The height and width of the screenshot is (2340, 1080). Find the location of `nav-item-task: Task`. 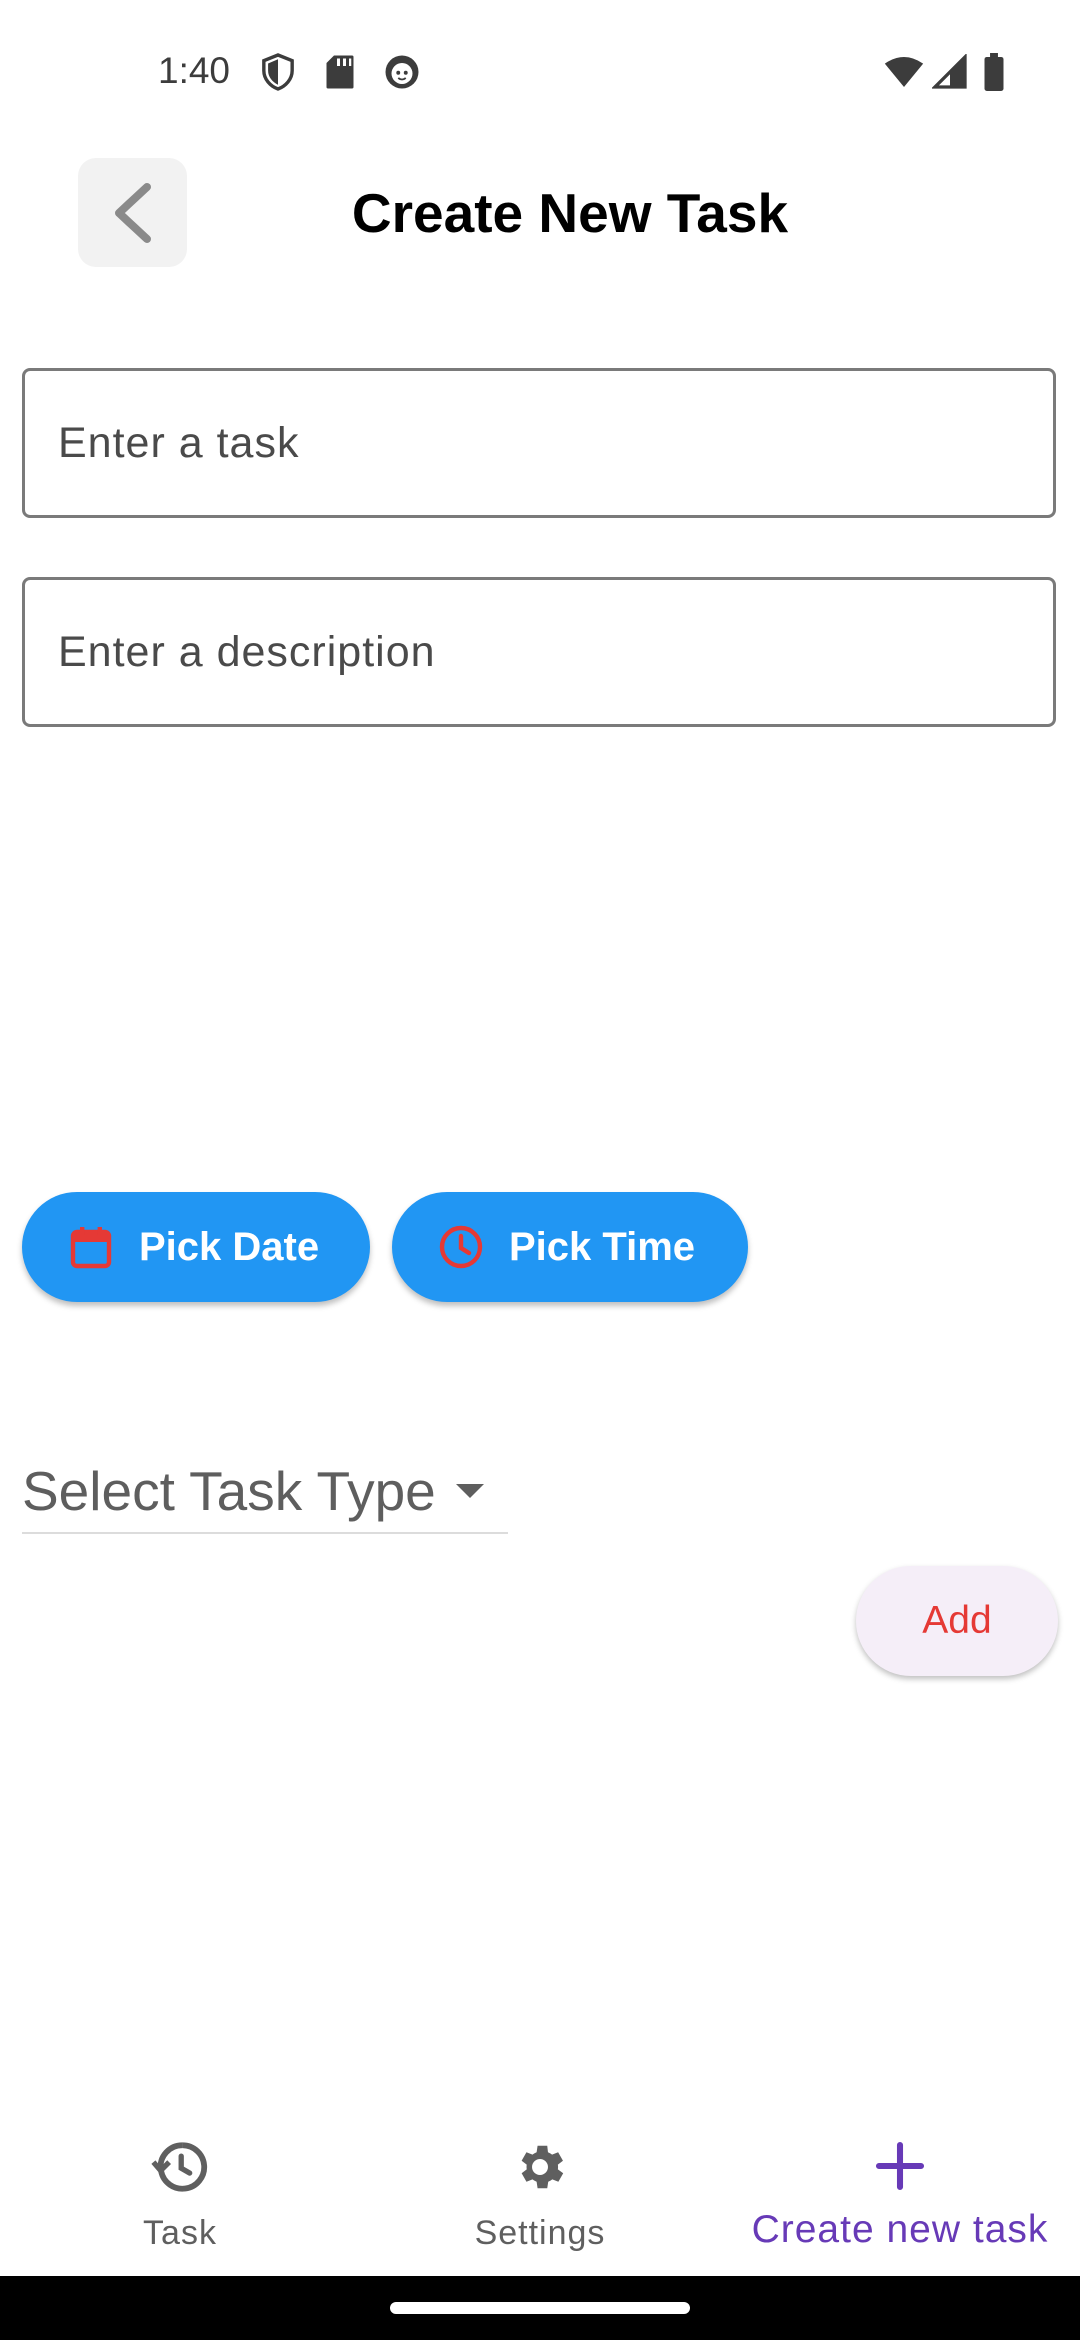

nav-item-task: Task is located at coordinates (180, 2194).